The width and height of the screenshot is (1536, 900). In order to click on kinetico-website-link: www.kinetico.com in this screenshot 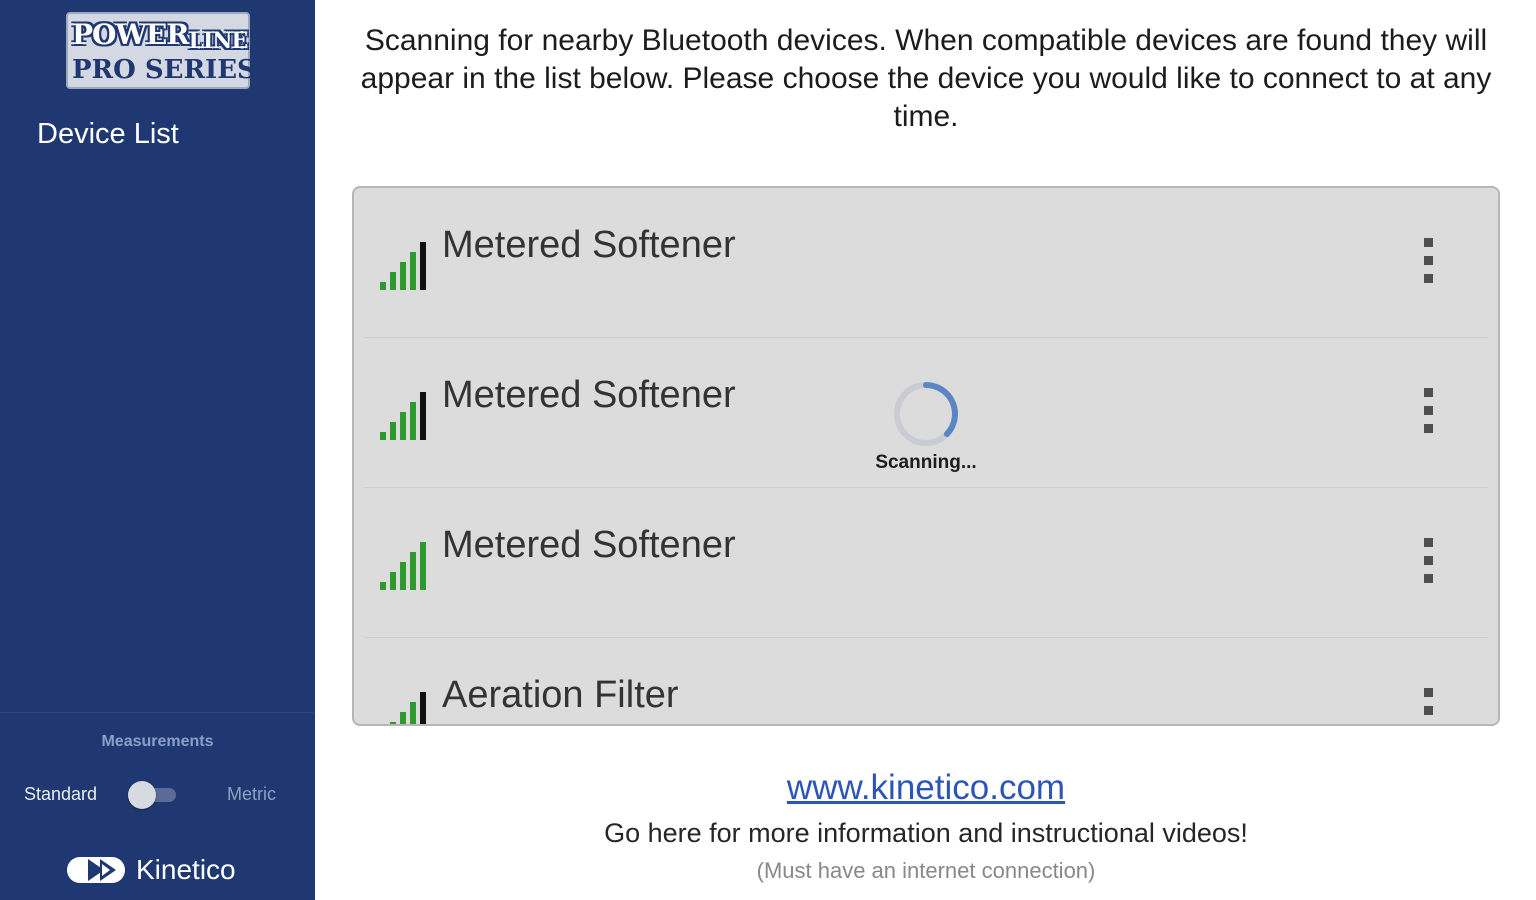, I will do `click(926, 788)`.